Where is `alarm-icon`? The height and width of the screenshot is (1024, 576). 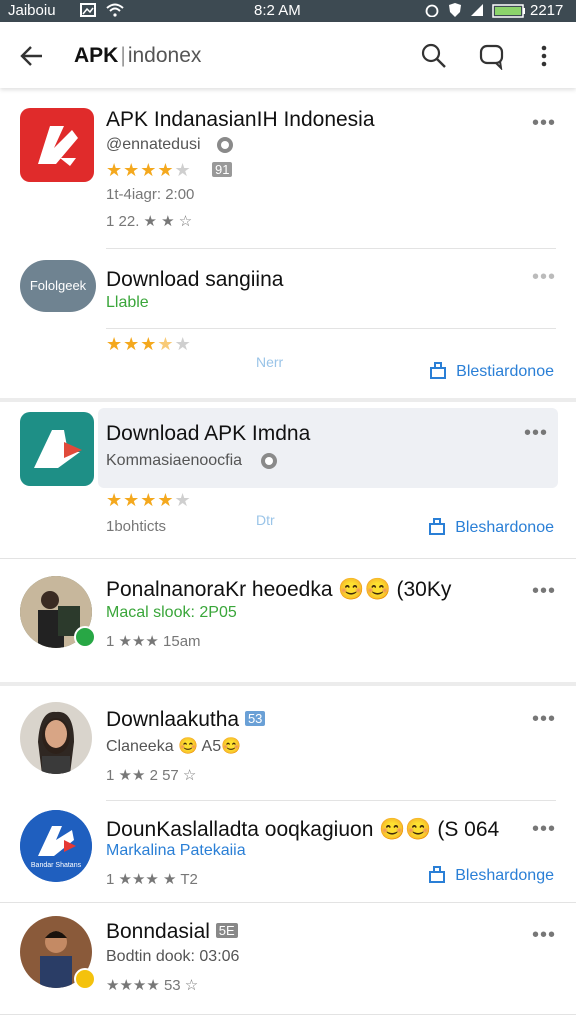 alarm-icon is located at coordinates (432, 12).